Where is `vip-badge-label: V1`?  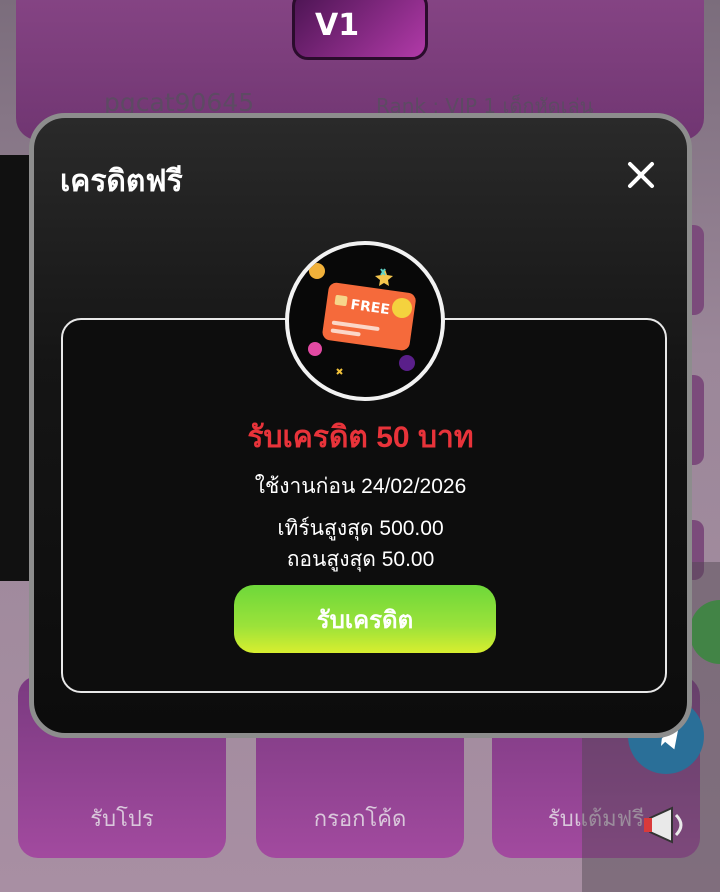 vip-badge-label: V1 is located at coordinates (337, 25).